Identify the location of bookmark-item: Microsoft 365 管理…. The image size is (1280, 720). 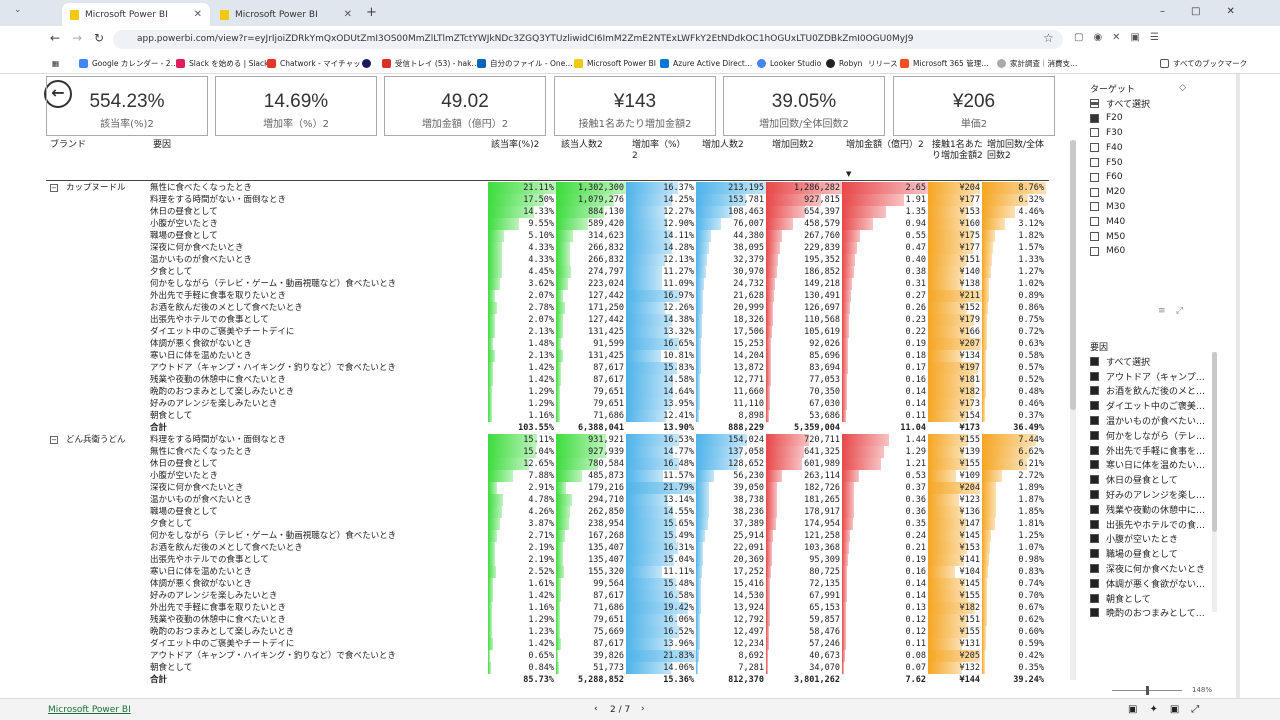
(944, 63).